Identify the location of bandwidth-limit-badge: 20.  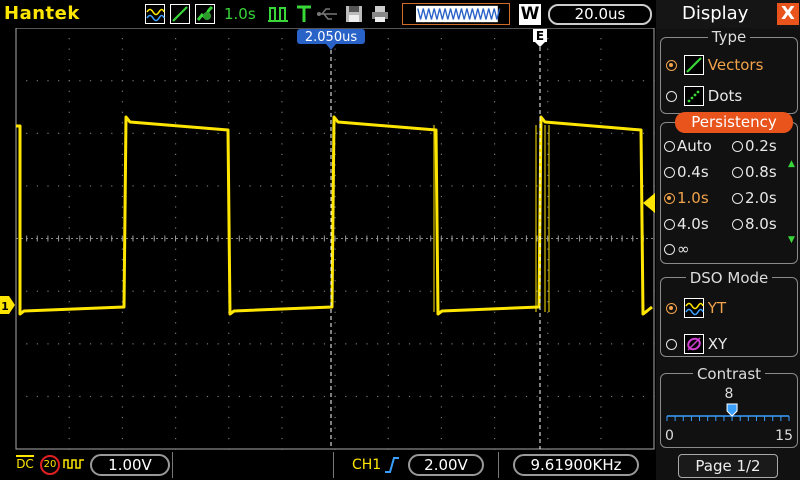
(50, 465).